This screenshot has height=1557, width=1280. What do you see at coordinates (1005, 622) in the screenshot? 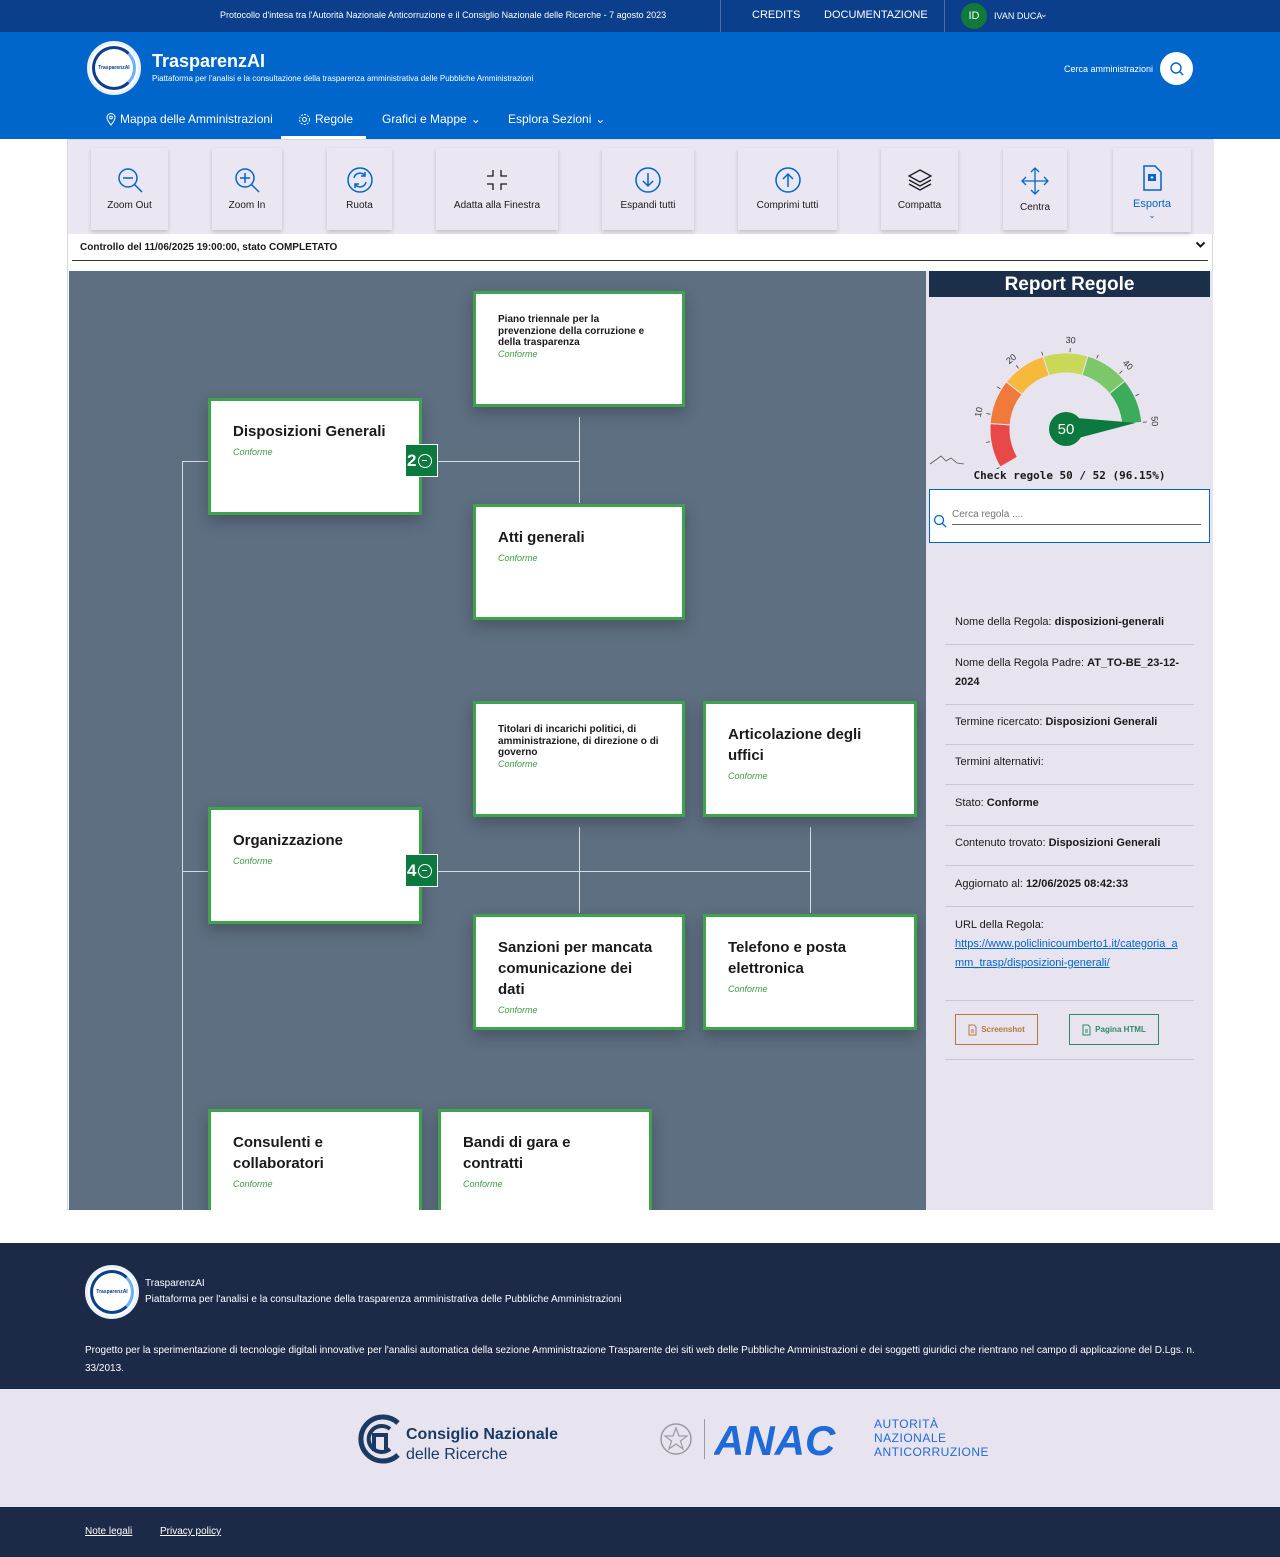
I see `field-label: Nome della Regola:` at bounding box center [1005, 622].